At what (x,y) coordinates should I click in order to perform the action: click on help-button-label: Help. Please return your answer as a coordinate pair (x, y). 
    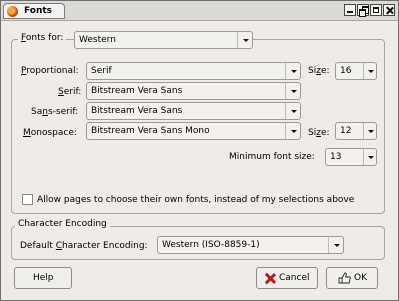
    Looking at the image, I should click on (43, 278).